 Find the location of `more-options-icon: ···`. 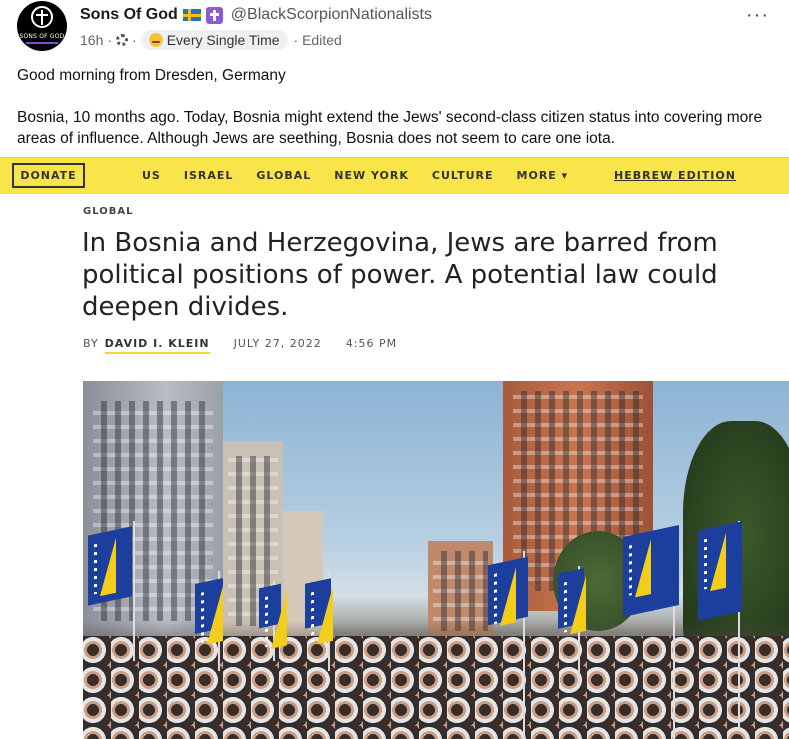

more-options-icon: ··· is located at coordinates (757, 15).